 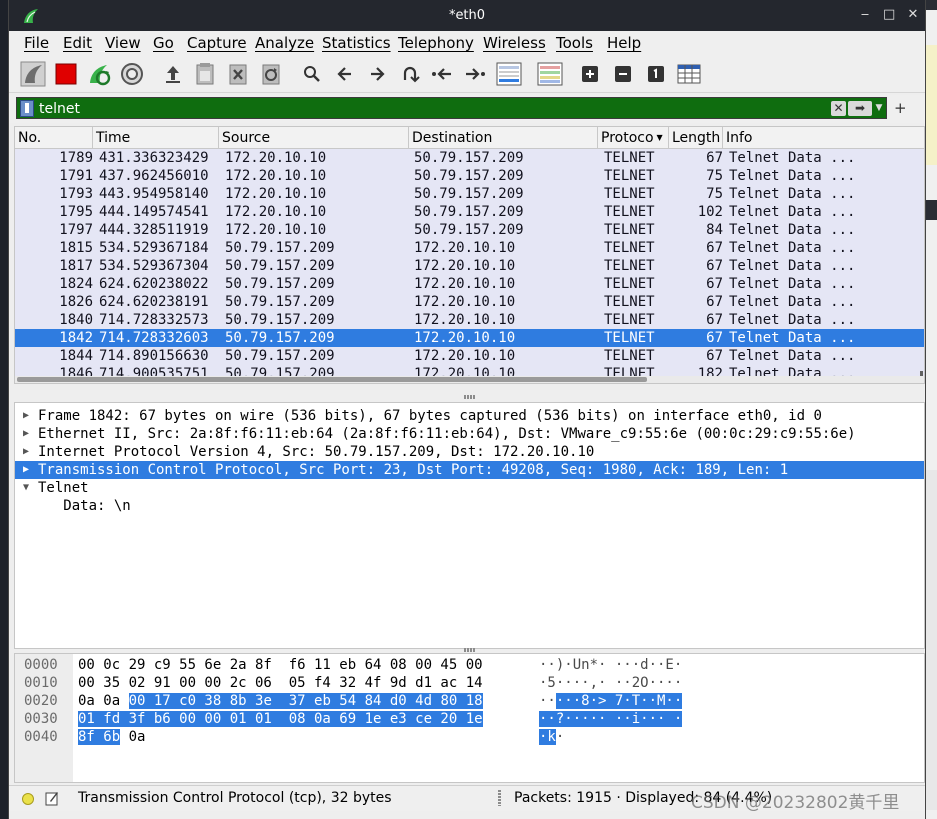 What do you see at coordinates (838, 108) in the screenshot?
I see `clear-filter-icon: ✕` at bounding box center [838, 108].